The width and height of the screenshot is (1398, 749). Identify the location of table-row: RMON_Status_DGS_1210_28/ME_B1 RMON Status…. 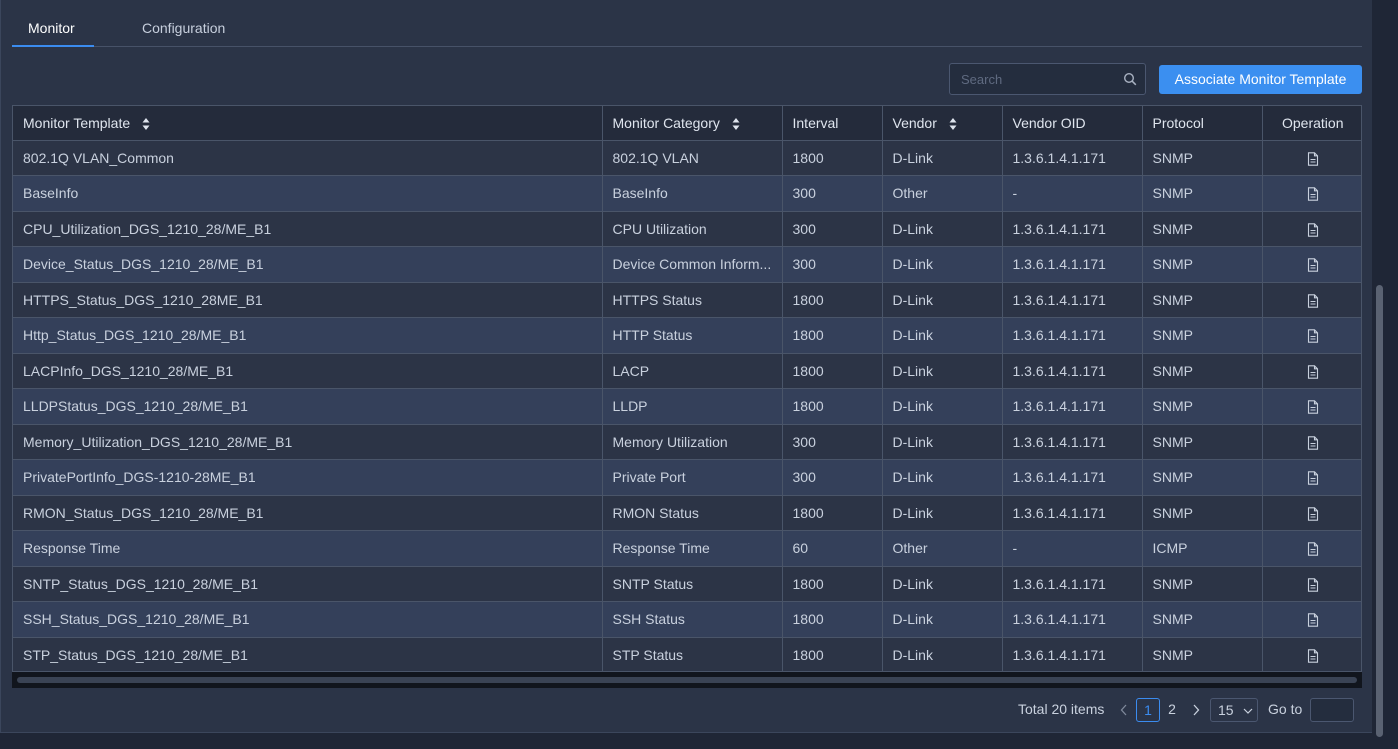
(687, 513).